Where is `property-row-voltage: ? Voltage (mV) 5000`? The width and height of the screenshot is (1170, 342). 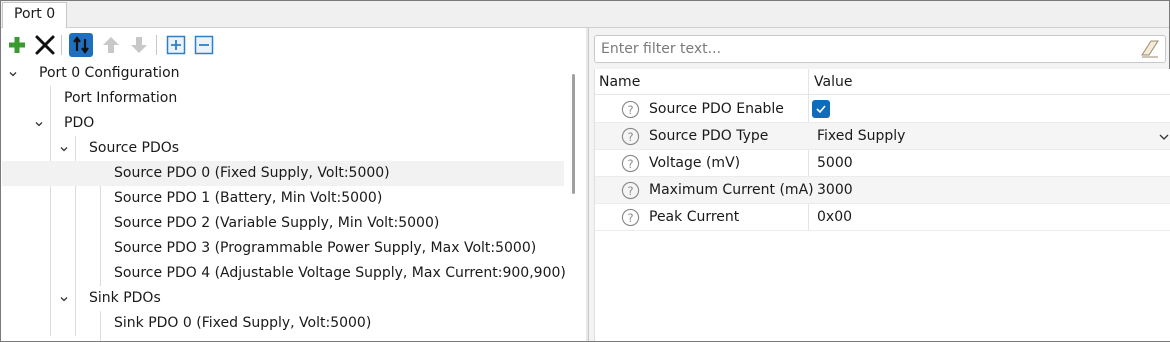
property-row-voltage: ? Voltage (mV) 5000 is located at coordinates (882, 163).